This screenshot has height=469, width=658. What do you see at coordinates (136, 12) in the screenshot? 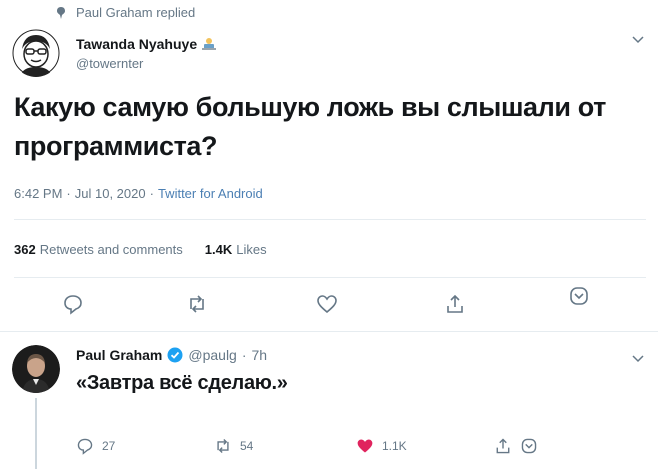
I see `reply-context-text: Paul Graham replied` at bounding box center [136, 12].